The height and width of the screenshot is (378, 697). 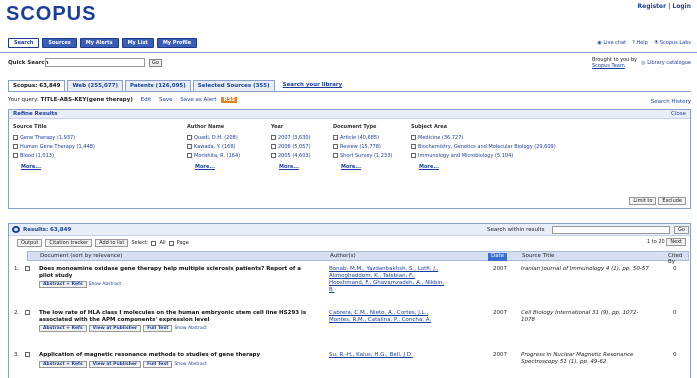 I want to click on save-query-link: Save, so click(x=166, y=100).